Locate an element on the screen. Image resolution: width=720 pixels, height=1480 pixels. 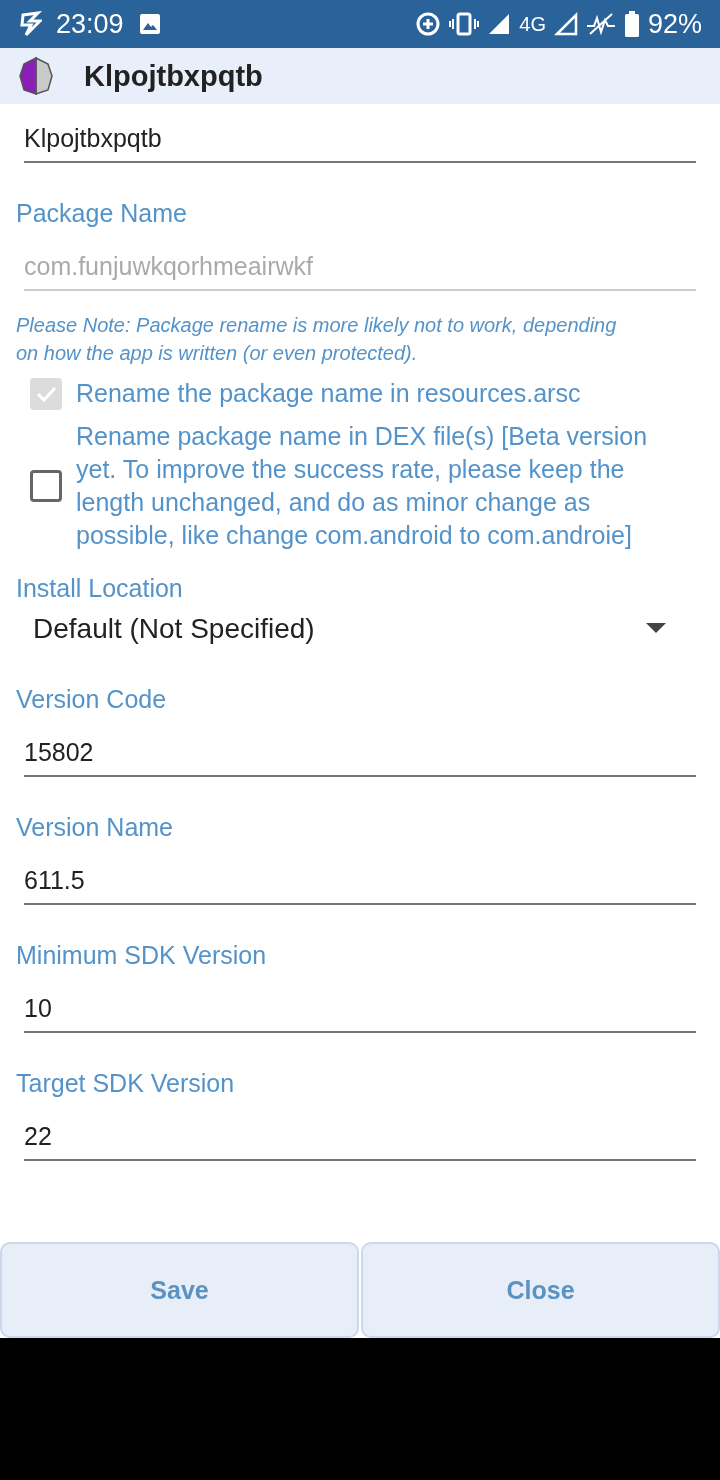
text-field: 611.5 is located at coordinates (360, 875).